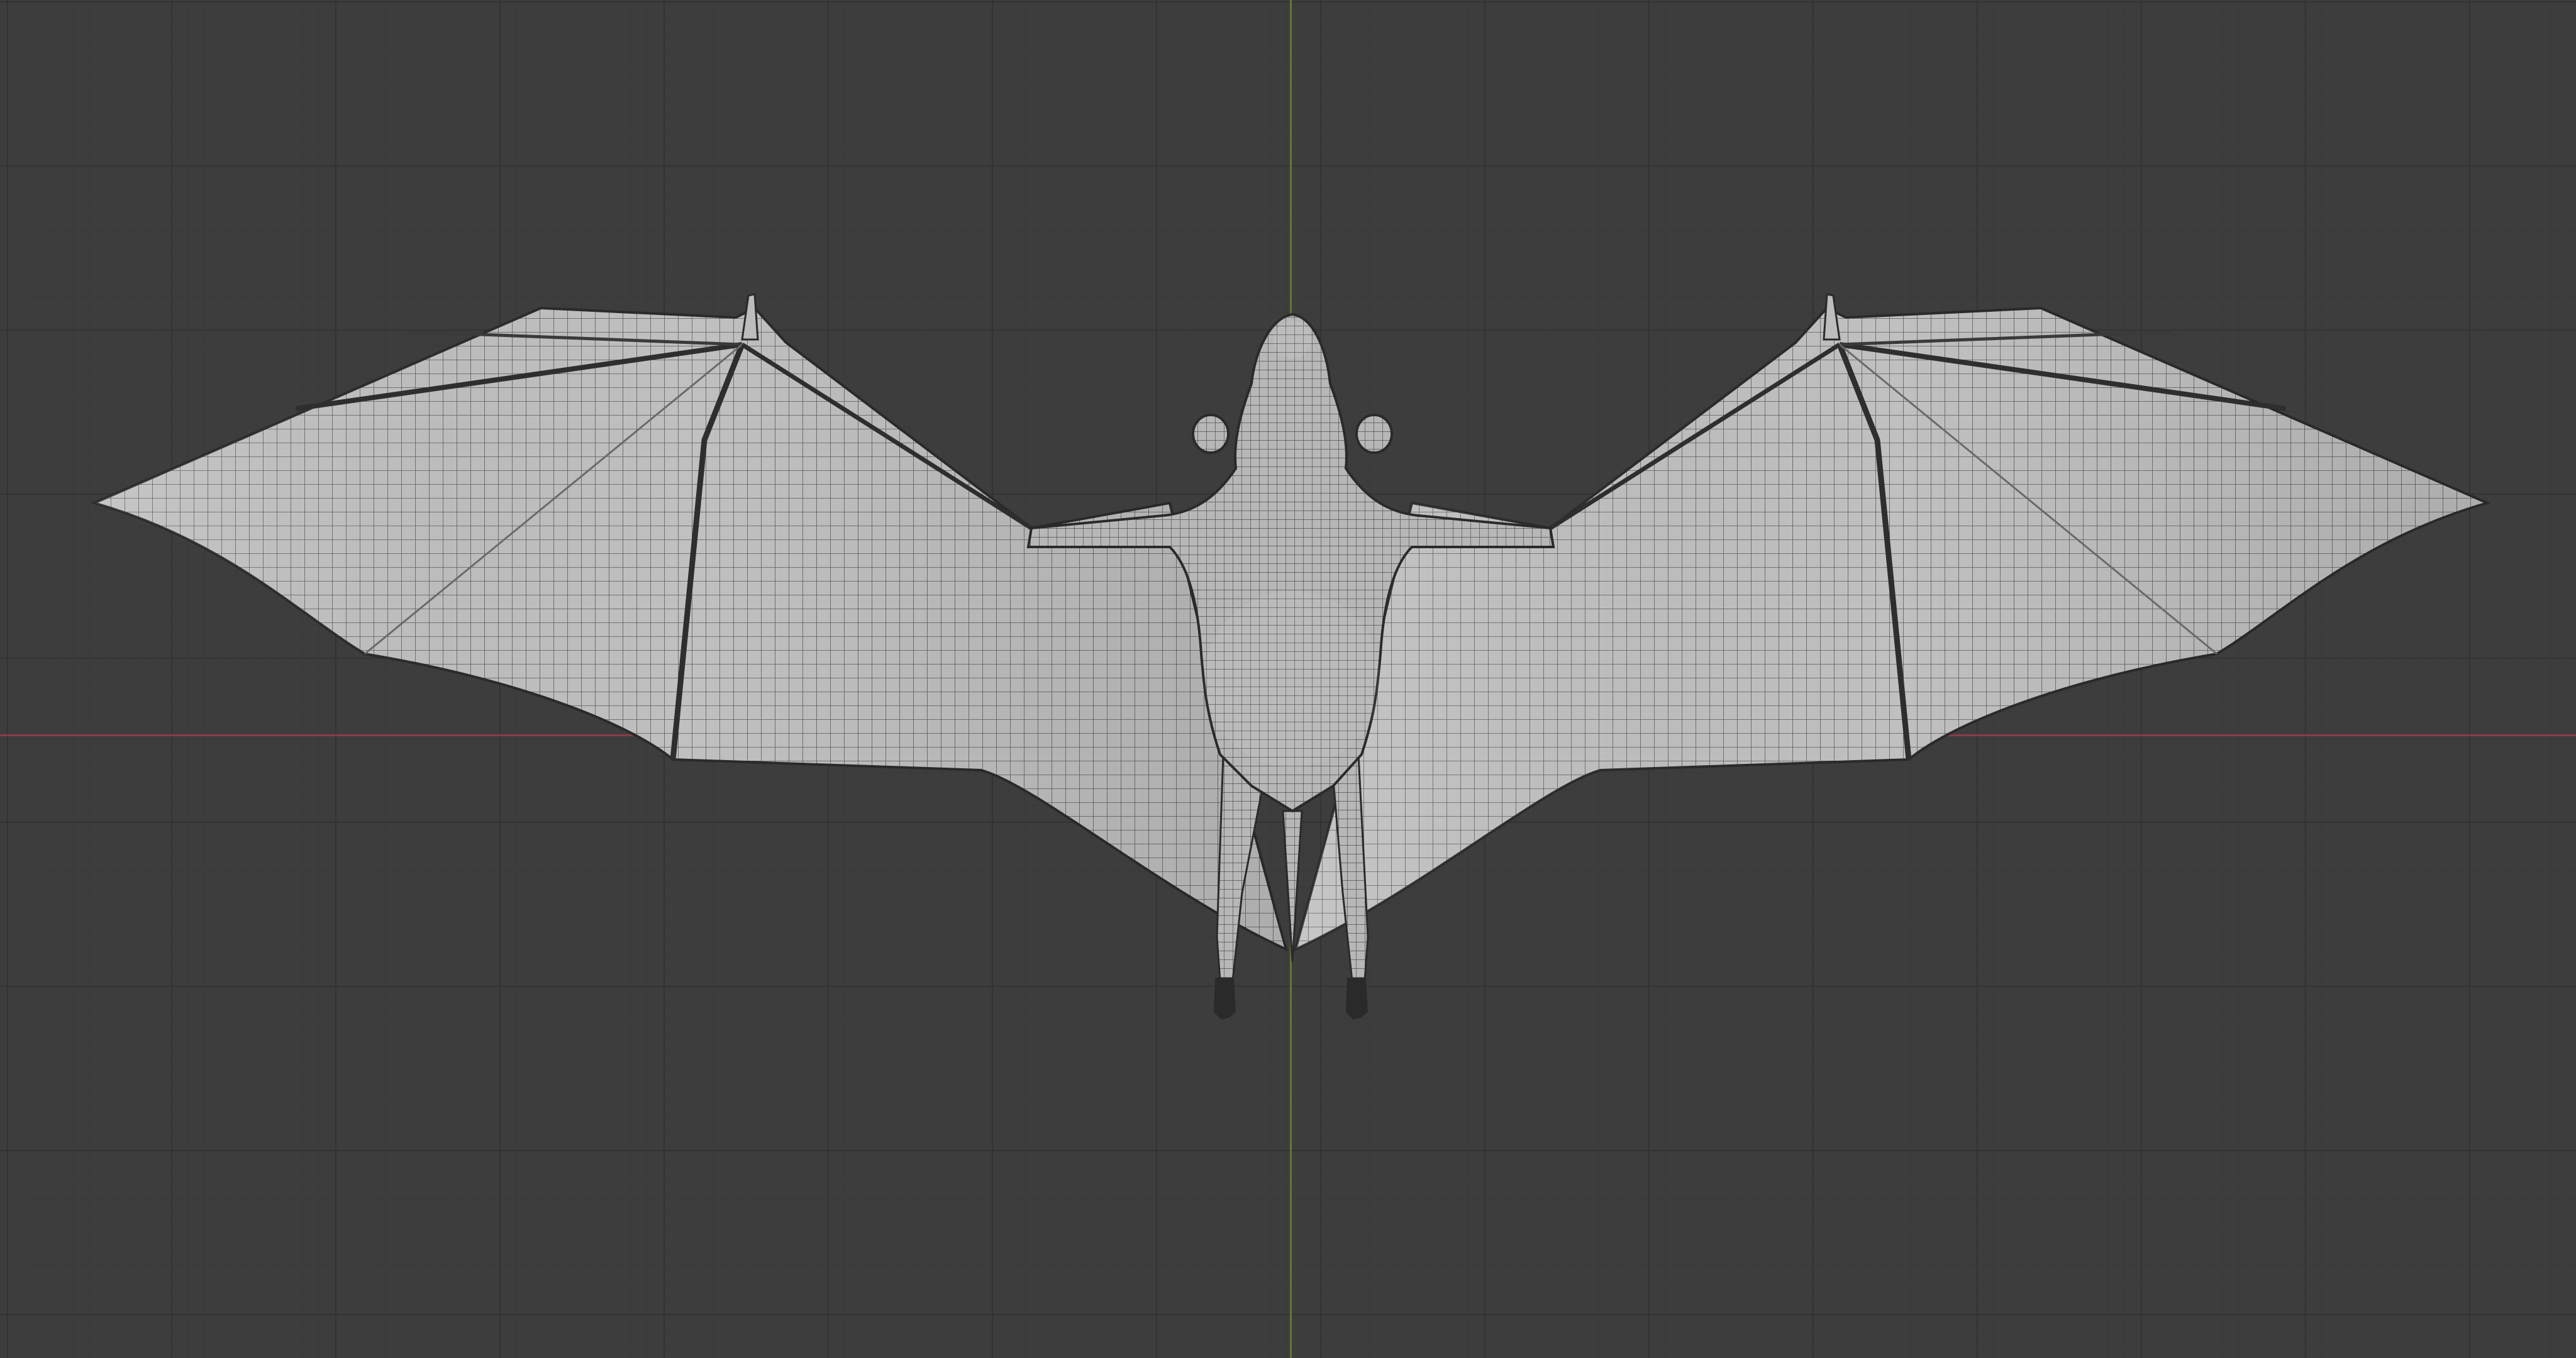 The width and height of the screenshot is (2576, 1358). Describe the element at coordinates (1225, 999) in the screenshot. I see `left-foot` at that location.